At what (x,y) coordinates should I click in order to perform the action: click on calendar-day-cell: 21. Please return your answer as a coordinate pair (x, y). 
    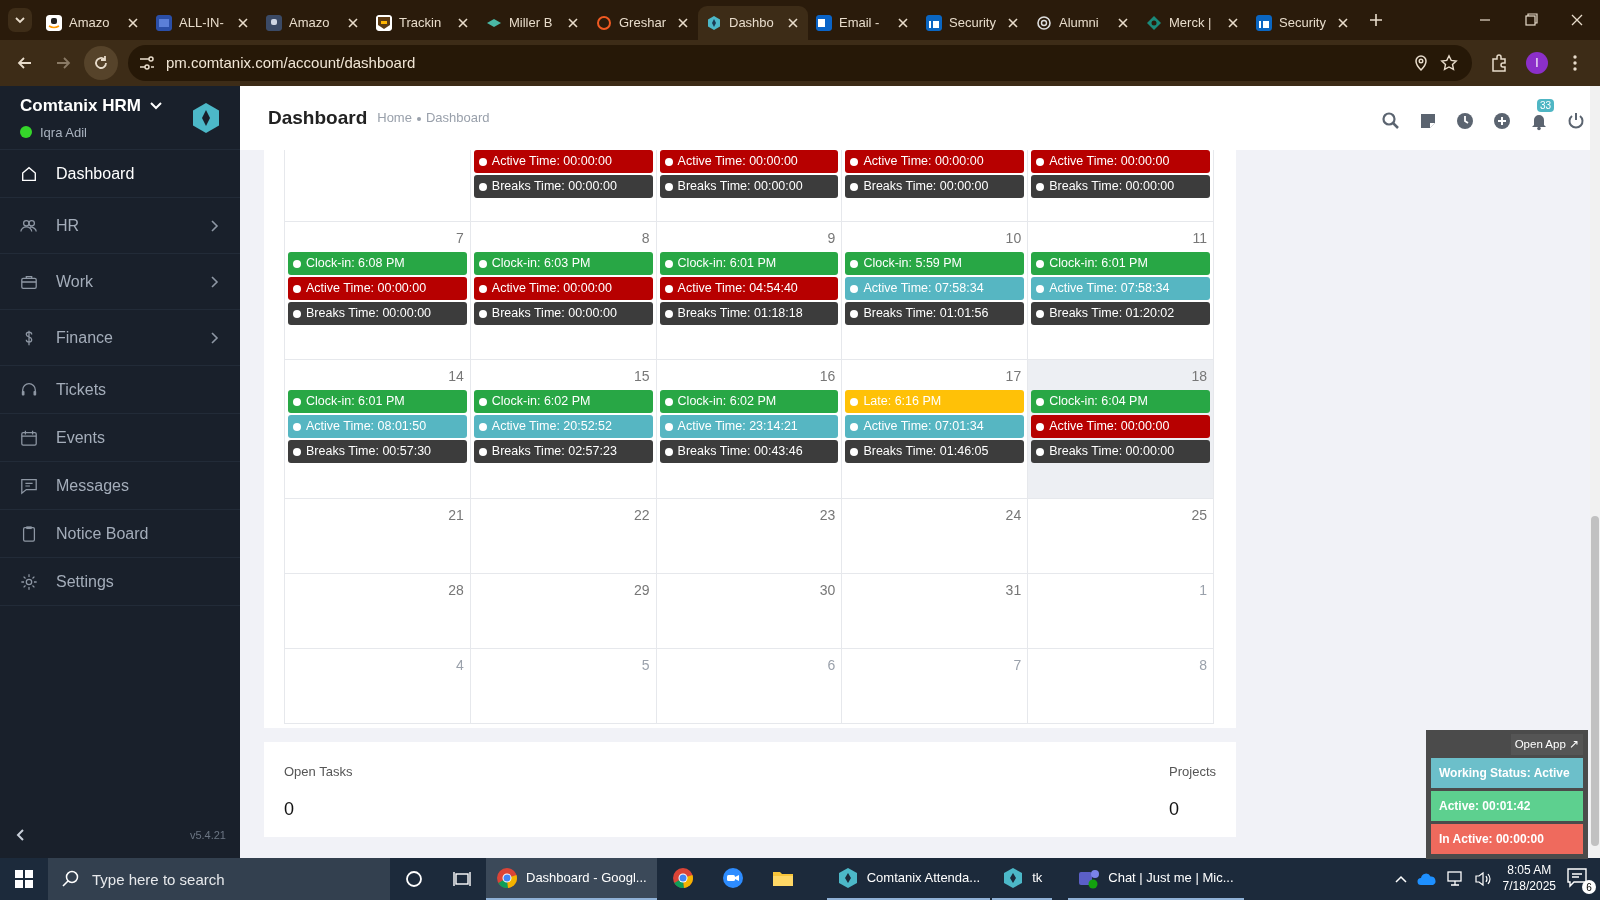
    Looking at the image, I should click on (378, 536).